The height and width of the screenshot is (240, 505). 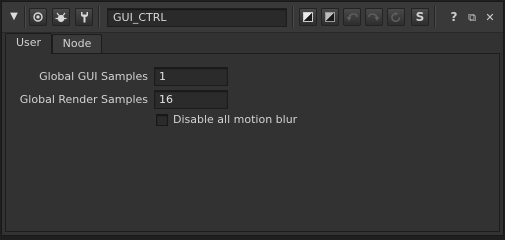 What do you see at coordinates (252, 43) in the screenshot?
I see `tab-bar: User Node` at bounding box center [252, 43].